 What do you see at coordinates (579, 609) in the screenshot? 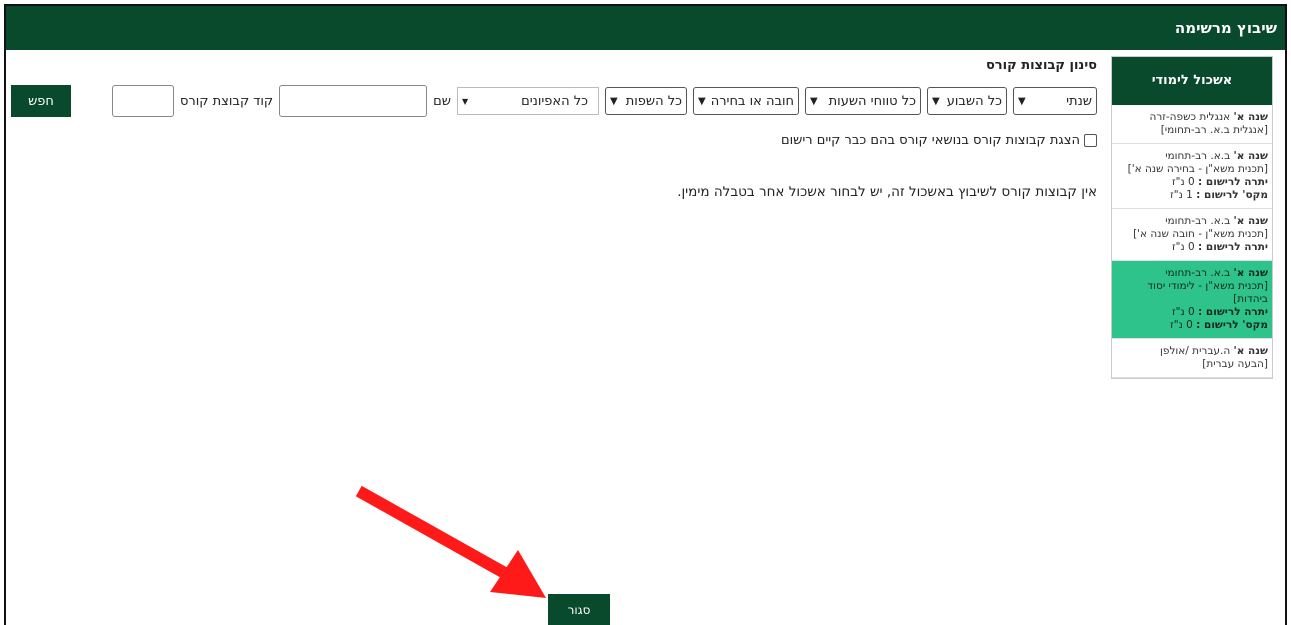
I see `close-button: סגור` at bounding box center [579, 609].